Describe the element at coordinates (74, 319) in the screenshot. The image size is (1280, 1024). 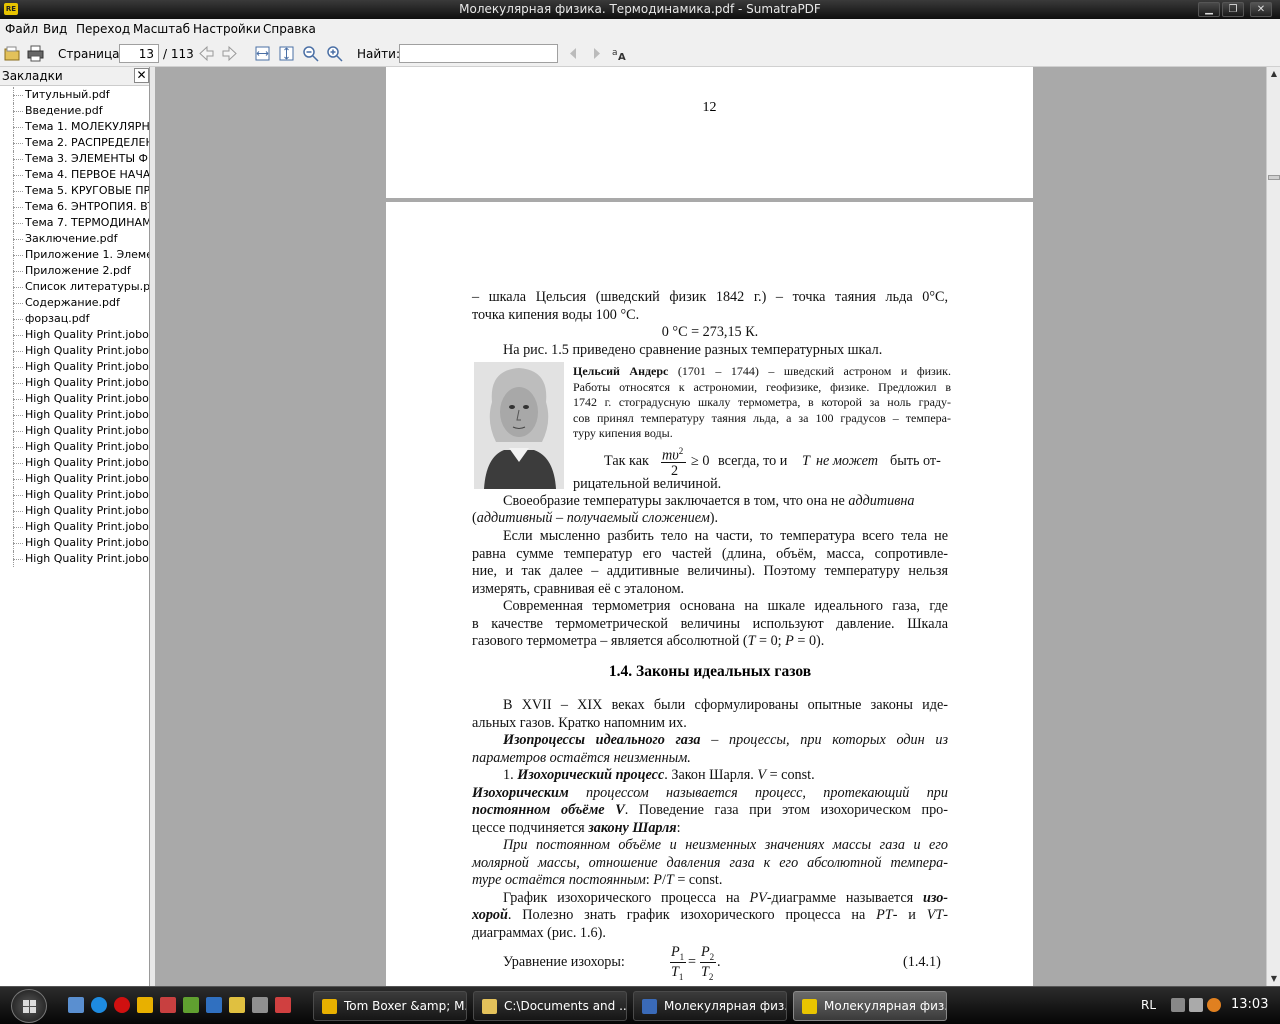
I see `bookmark-item: форзац.pdf` at that location.